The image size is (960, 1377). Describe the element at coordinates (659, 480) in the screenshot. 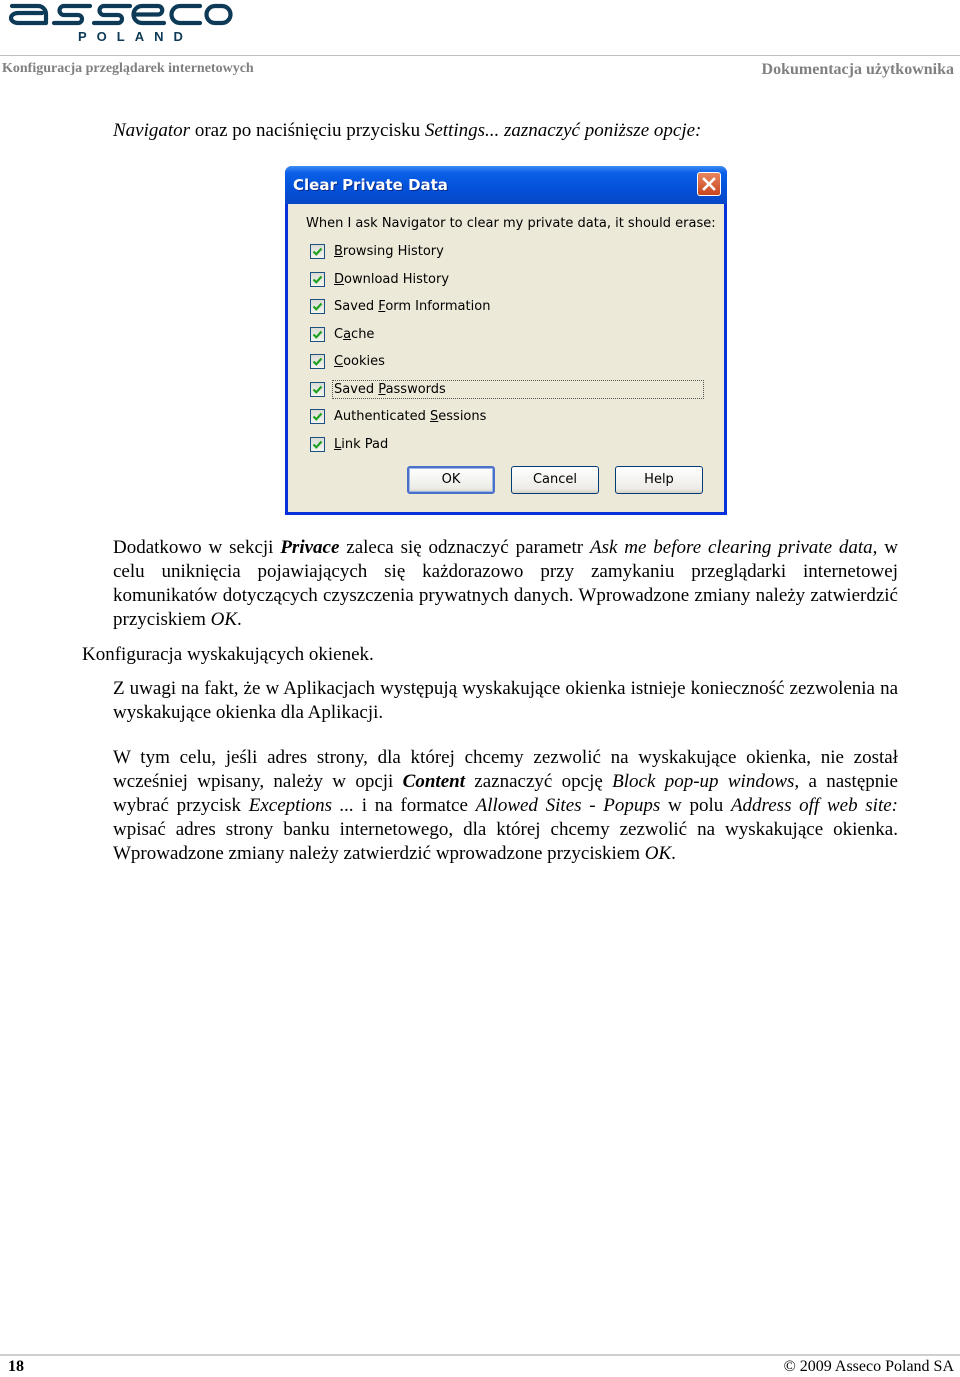

I see `help-button: Help` at that location.